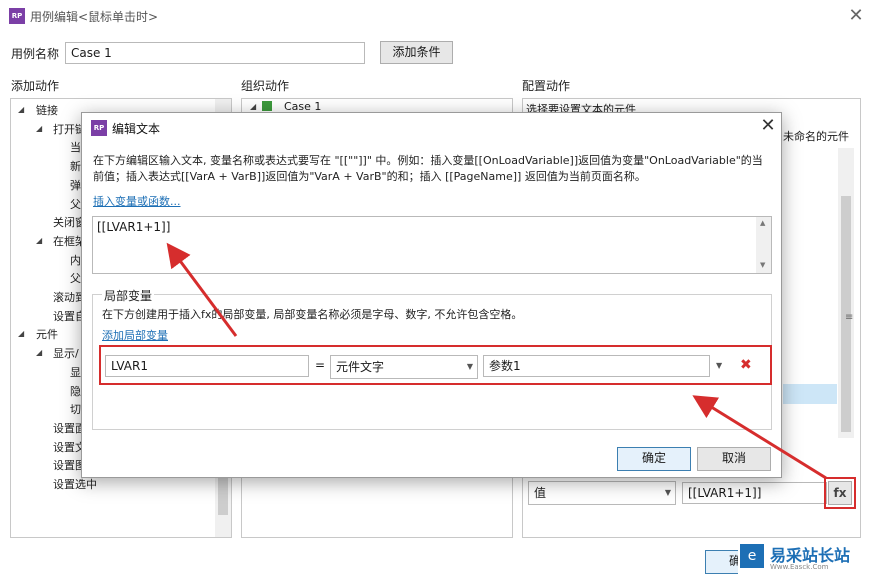 This screenshot has width=872, height=576. I want to click on watermark-logo-icon: e, so click(752, 556).